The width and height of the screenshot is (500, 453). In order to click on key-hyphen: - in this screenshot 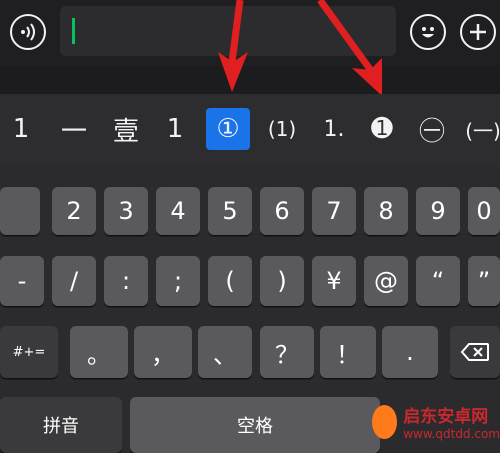, I will do `click(22, 281)`.